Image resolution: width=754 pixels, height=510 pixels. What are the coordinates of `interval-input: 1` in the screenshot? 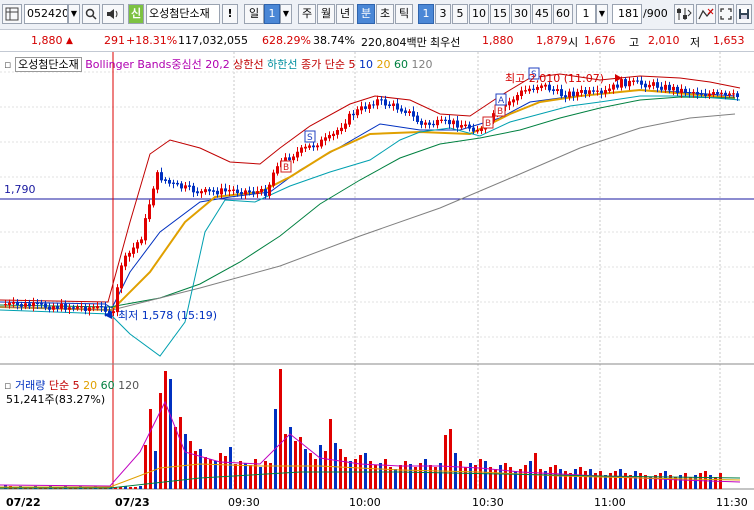 It's located at (586, 14).